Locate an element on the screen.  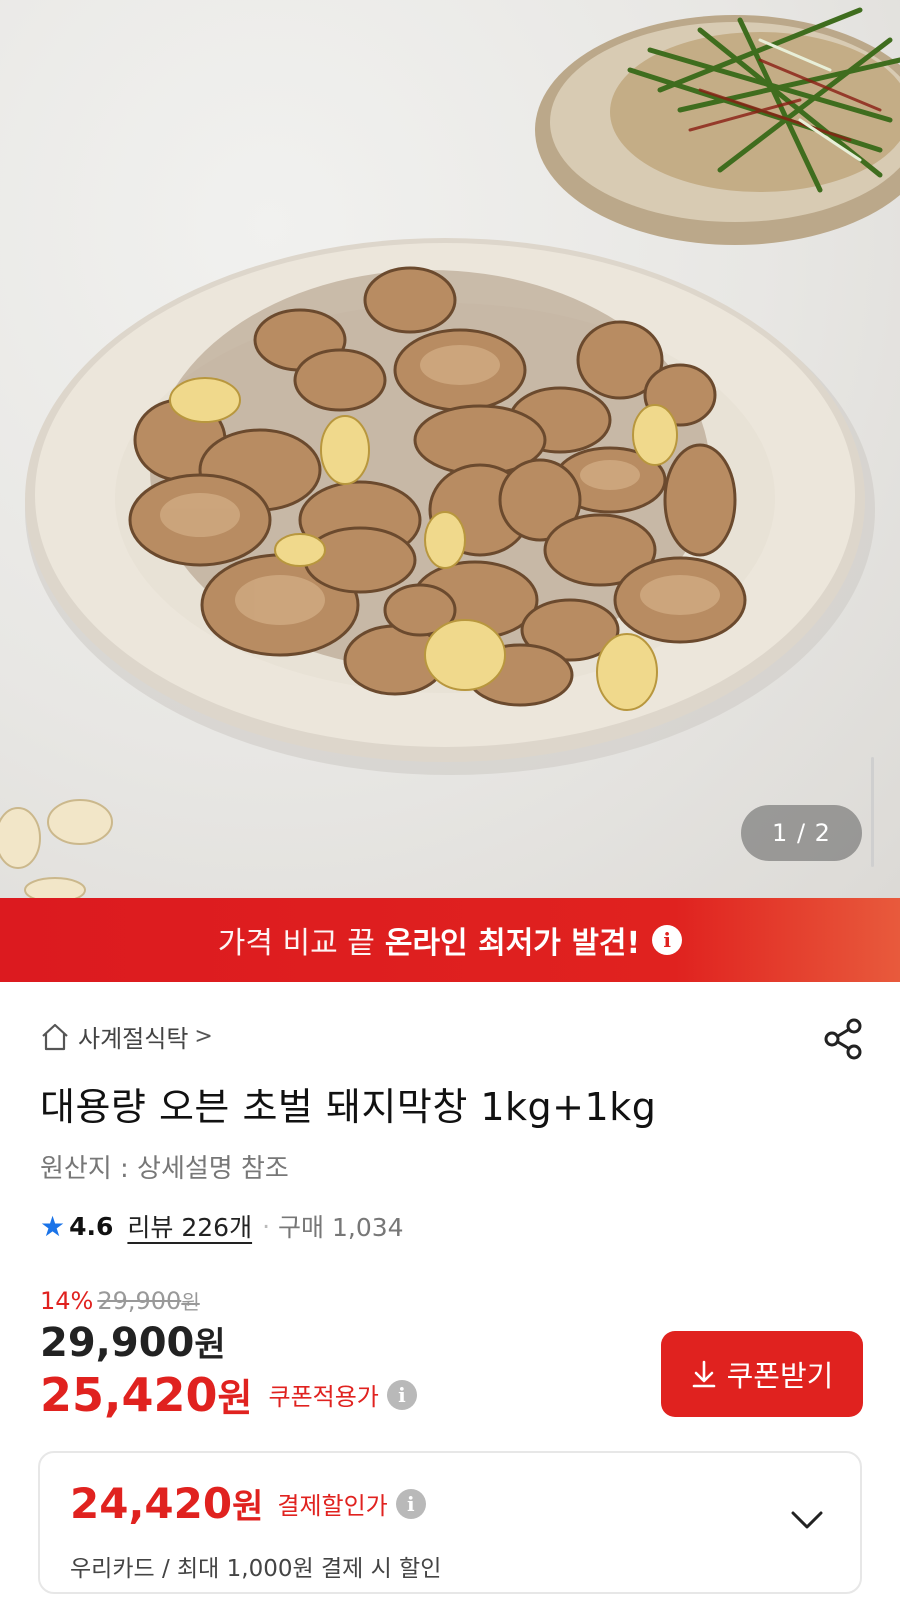
chevron-down-icon is located at coordinates (807, 1520).